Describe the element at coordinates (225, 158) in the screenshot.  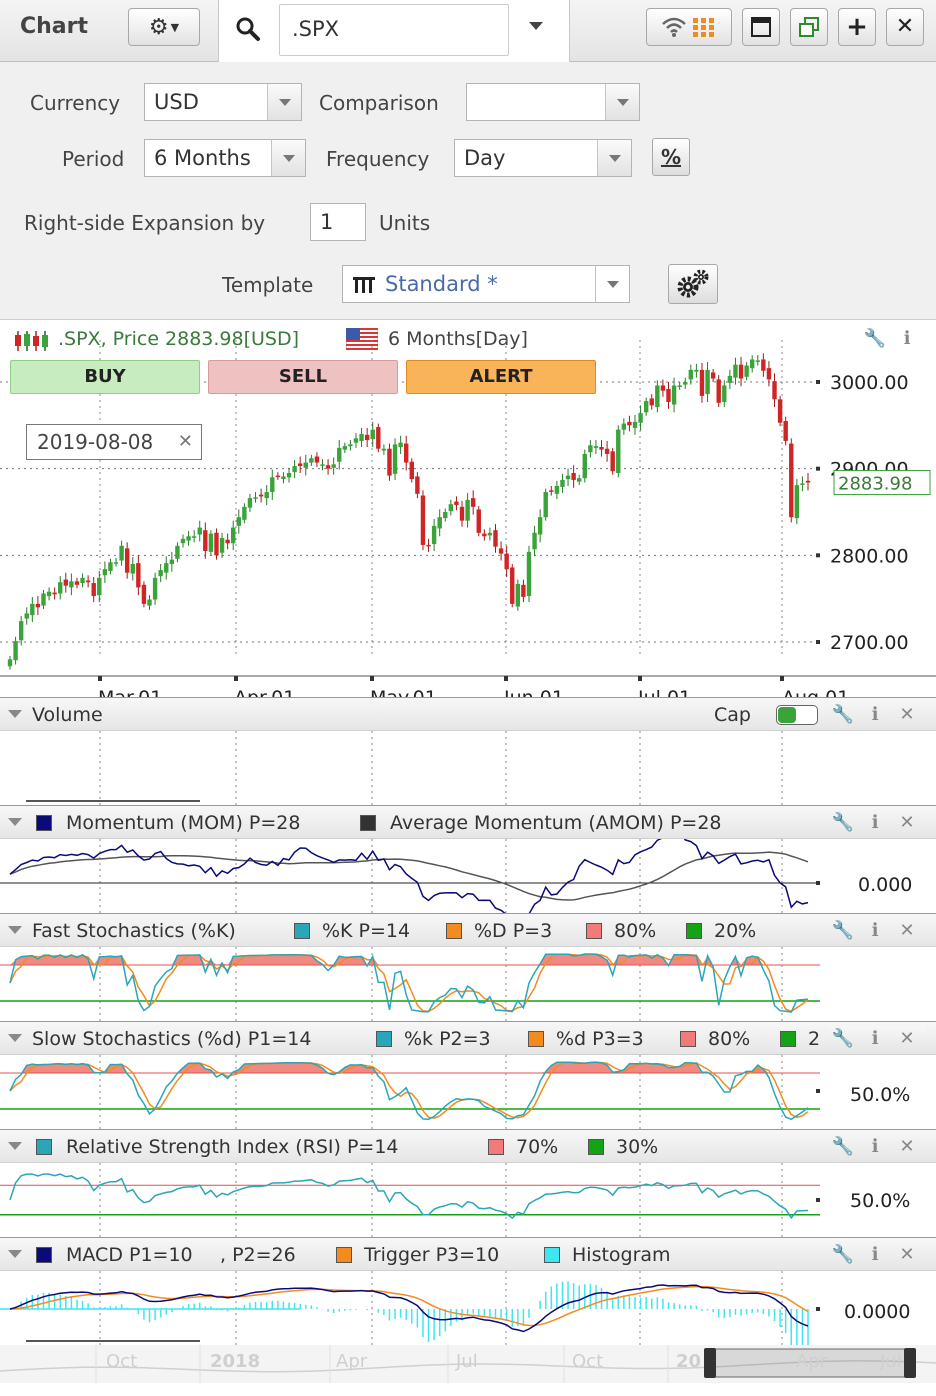
I see `period-select: 6 Months` at that location.